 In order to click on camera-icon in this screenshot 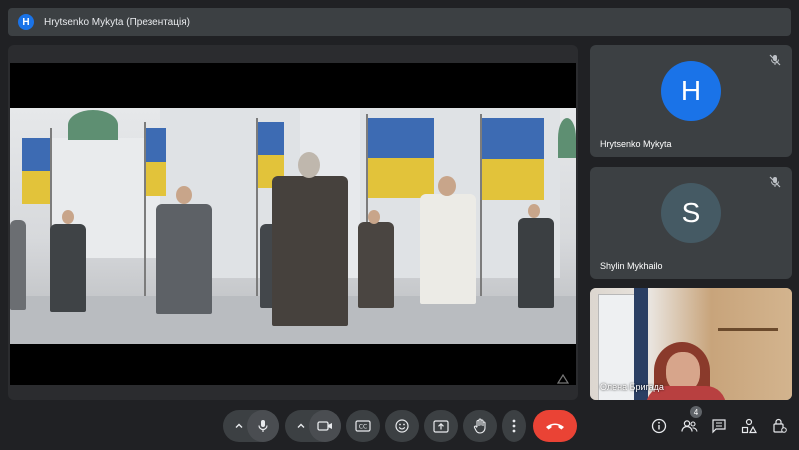, I will do `click(325, 426)`.